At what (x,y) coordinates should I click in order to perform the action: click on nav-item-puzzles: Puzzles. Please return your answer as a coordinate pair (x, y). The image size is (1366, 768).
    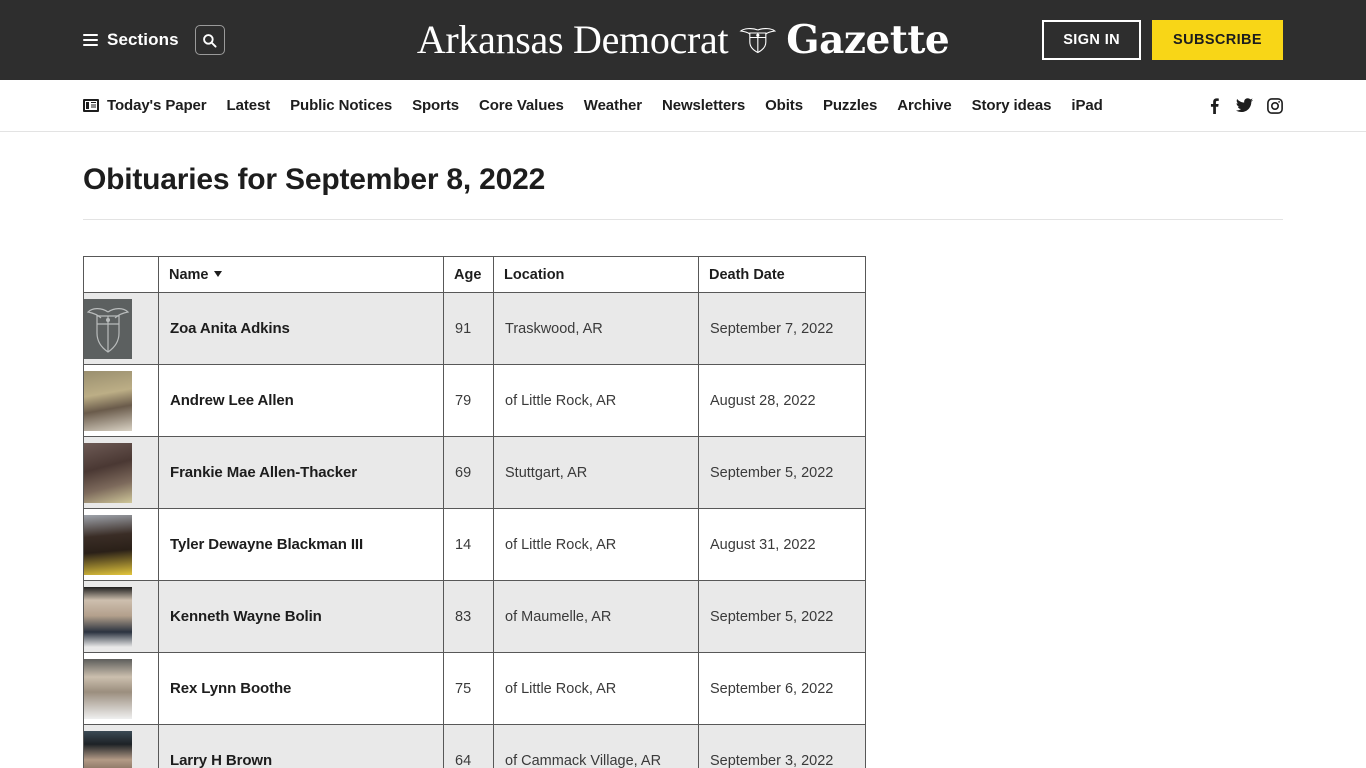
    Looking at the image, I should click on (850, 105).